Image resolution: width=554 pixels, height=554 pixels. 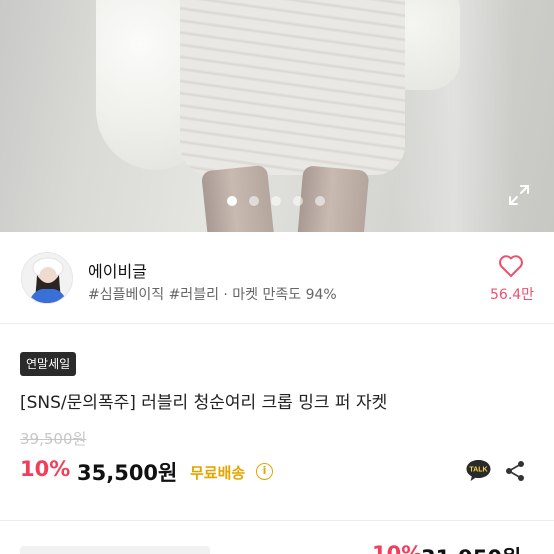 What do you see at coordinates (218, 473) in the screenshot?
I see `free-shipping-label: 무료배송` at bounding box center [218, 473].